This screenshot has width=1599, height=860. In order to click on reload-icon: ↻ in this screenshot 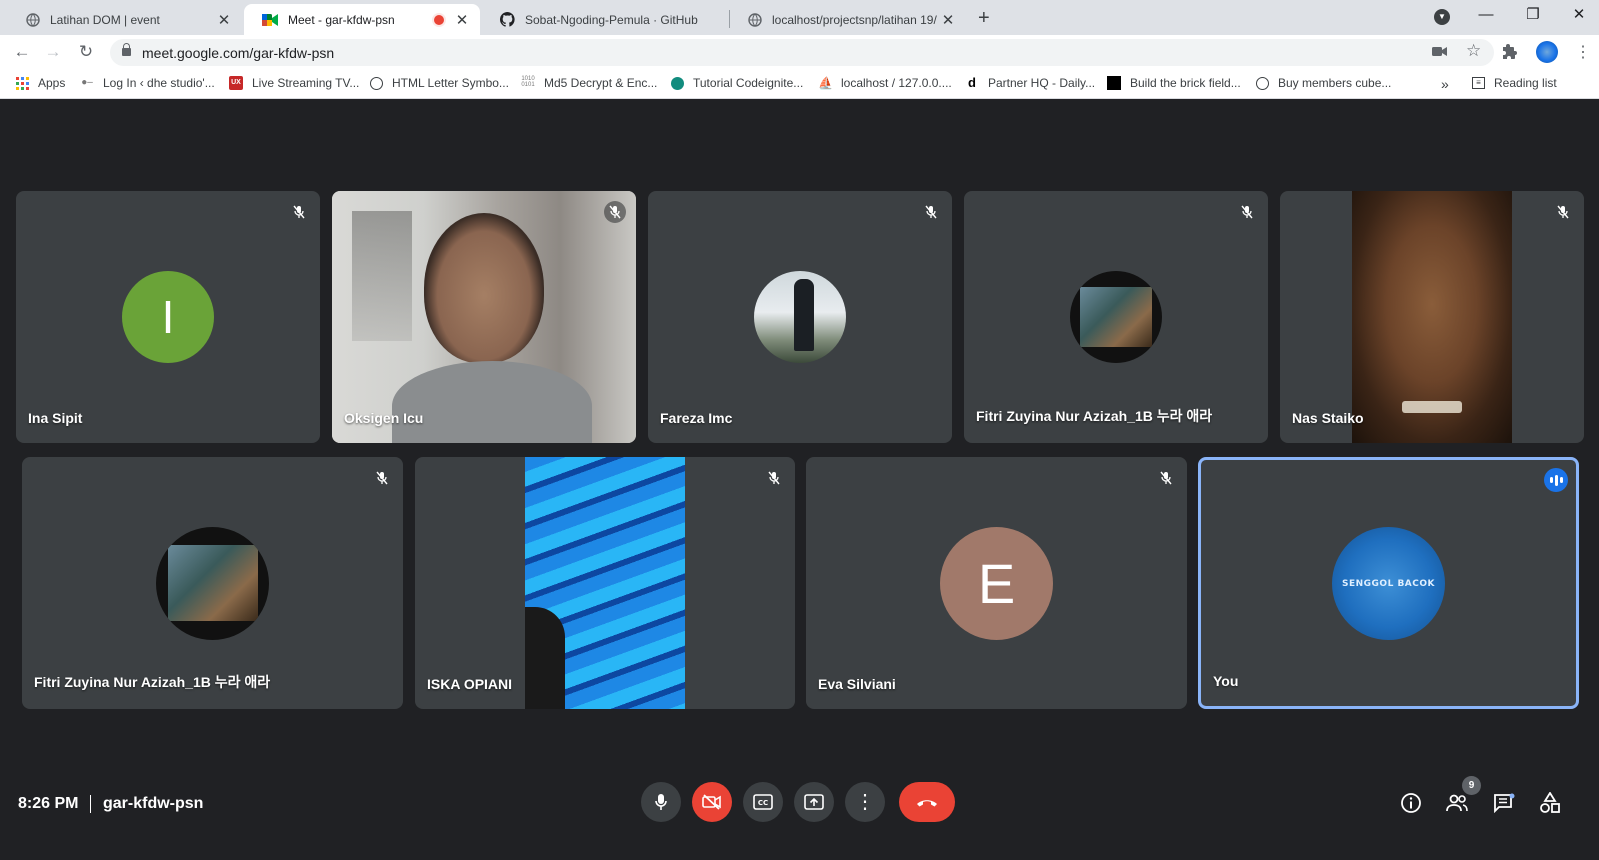, I will do `click(86, 52)`.